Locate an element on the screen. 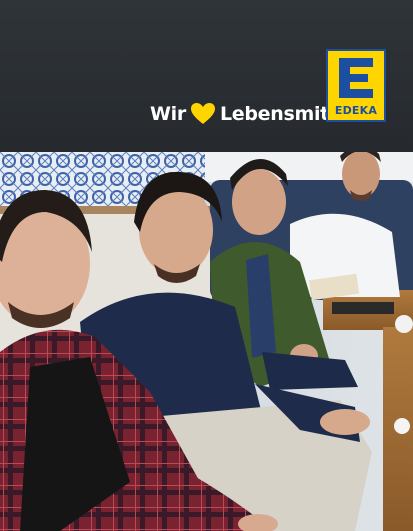  edeka-logo: EDEKA is located at coordinates (356, 85).